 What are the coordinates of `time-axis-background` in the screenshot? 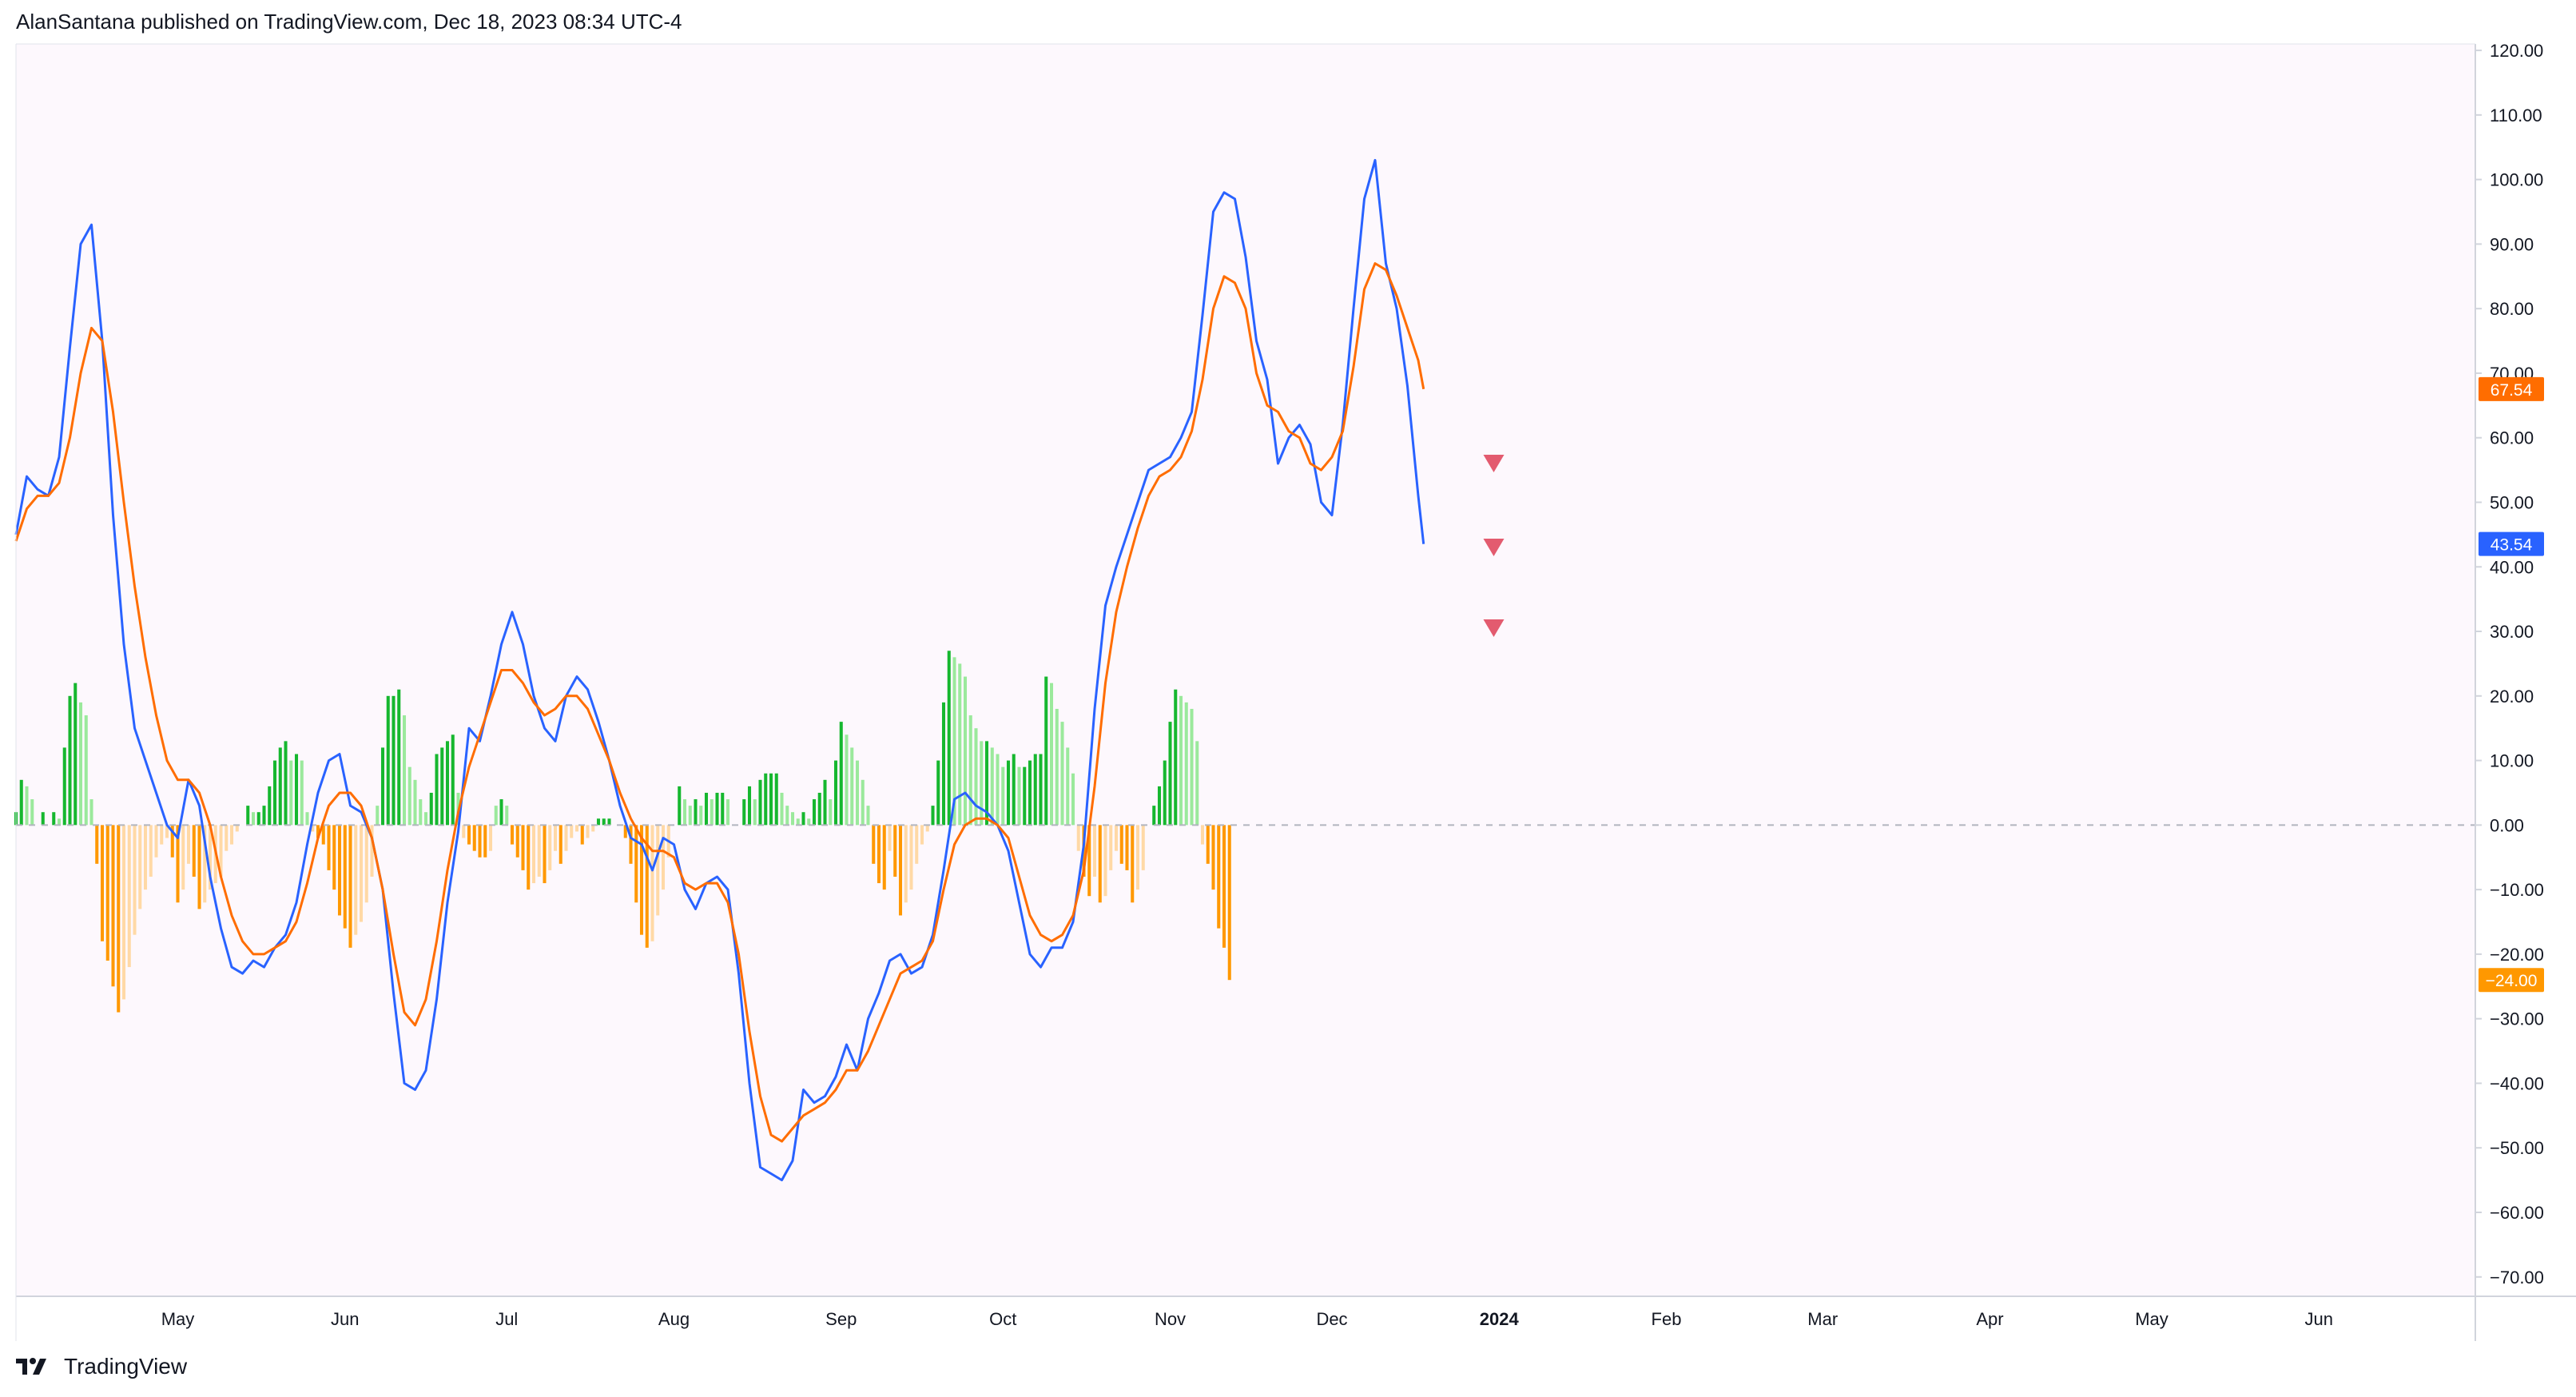 It's located at (1296, 1318).